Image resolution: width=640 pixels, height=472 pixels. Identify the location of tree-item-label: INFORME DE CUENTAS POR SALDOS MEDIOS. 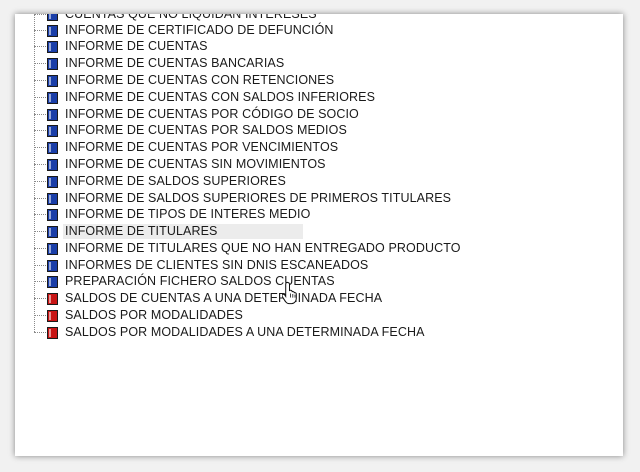
(206, 130).